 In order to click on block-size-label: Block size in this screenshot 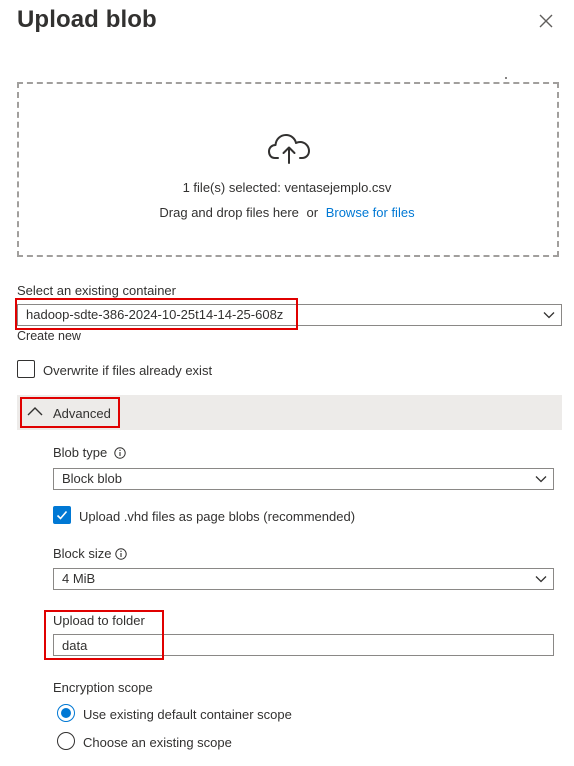, I will do `click(82, 553)`.